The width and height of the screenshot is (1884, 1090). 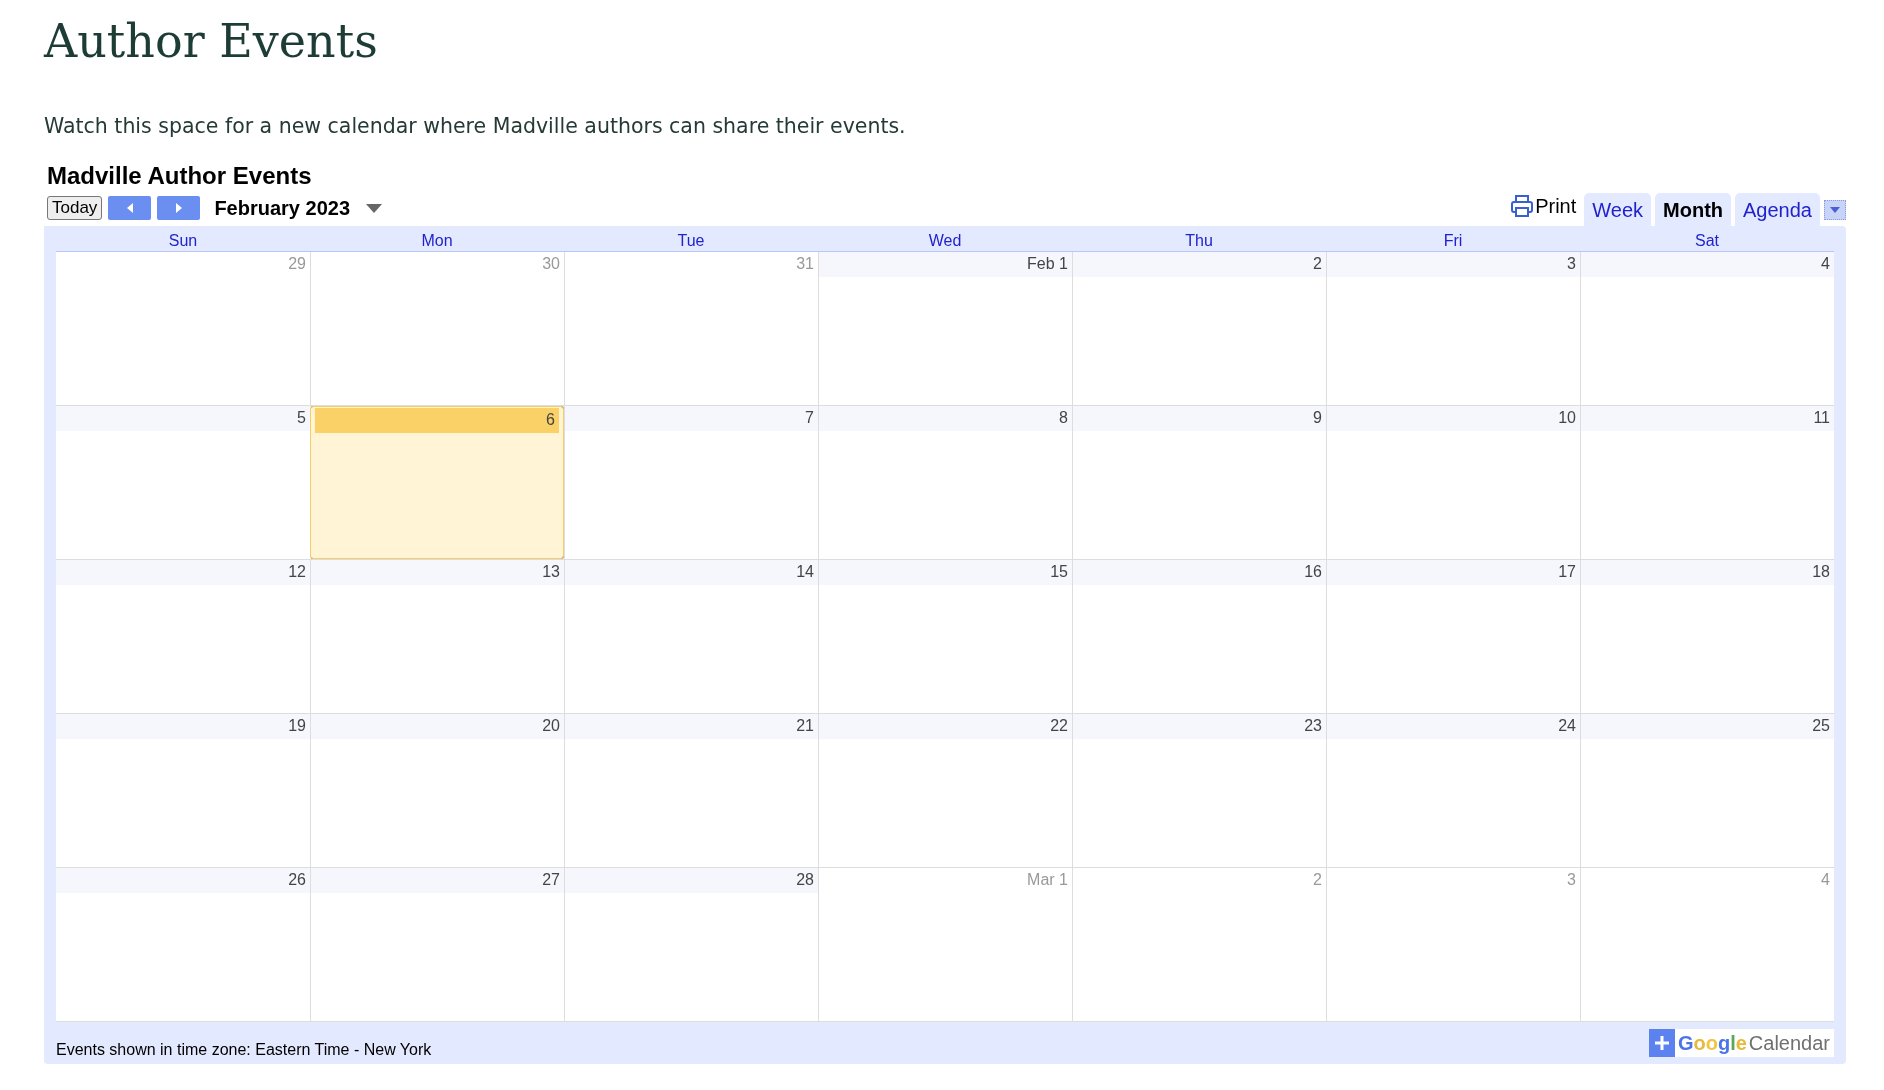 What do you see at coordinates (183, 418) in the screenshot?
I see `day-number: 5` at bounding box center [183, 418].